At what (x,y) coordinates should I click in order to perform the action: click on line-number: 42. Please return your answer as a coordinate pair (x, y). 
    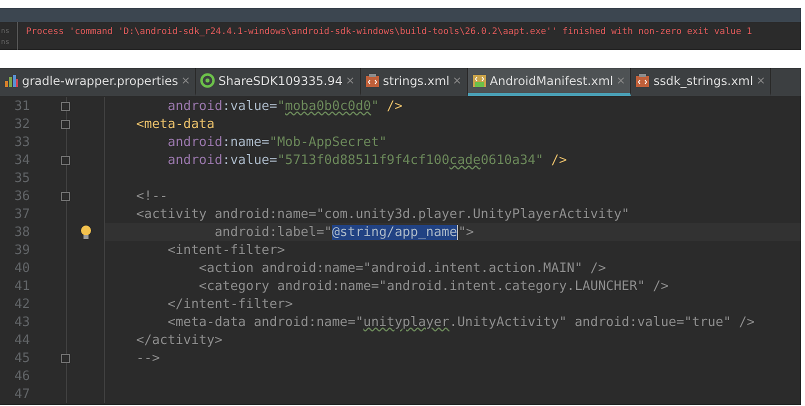
    Looking at the image, I should click on (21, 304).